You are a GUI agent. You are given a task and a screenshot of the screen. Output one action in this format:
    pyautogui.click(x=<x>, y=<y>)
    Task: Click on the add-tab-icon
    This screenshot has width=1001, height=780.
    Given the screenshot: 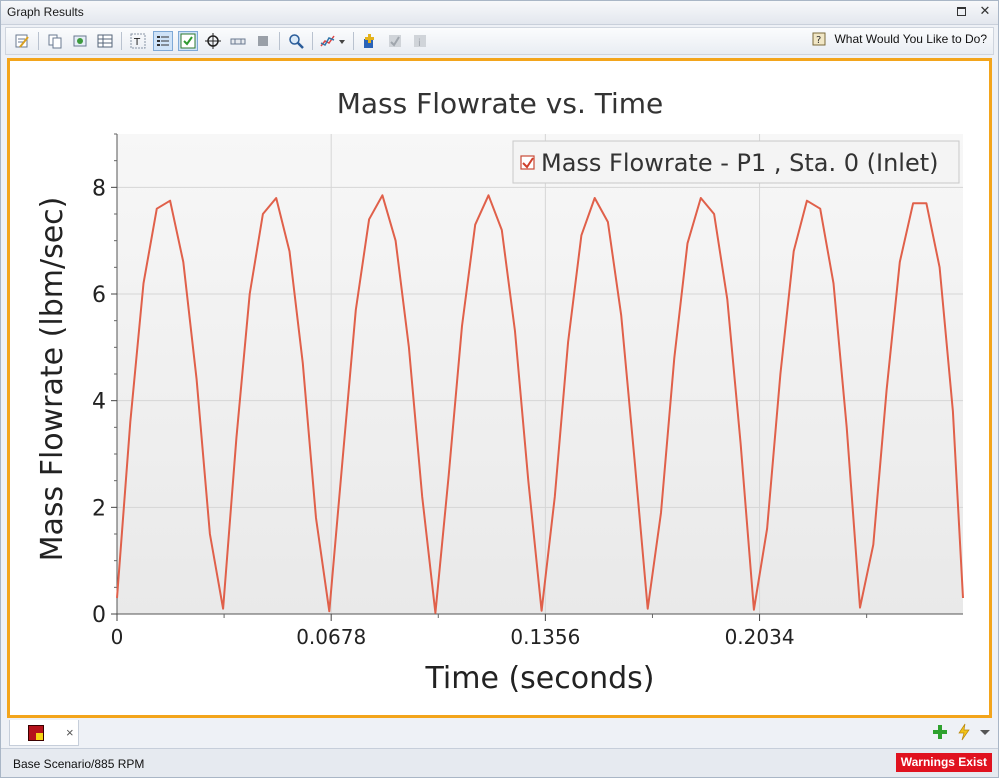 What is the action you would take?
    pyautogui.click(x=940, y=732)
    